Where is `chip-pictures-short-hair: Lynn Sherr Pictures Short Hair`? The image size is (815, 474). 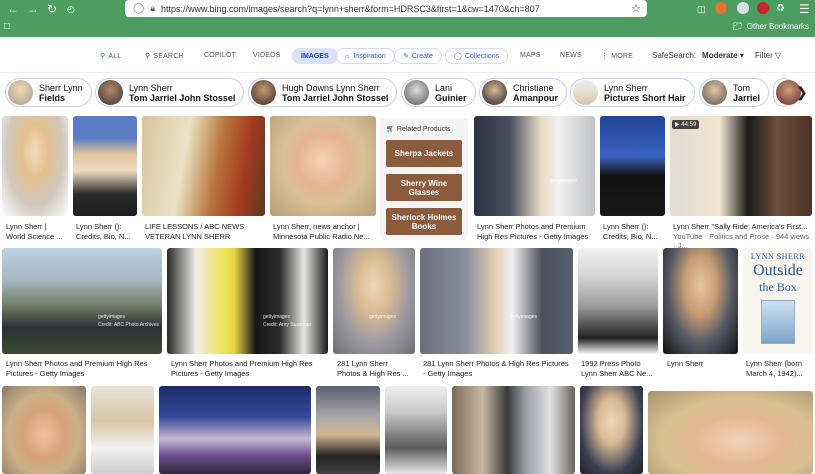 chip-pictures-short-hair: Lynn Sherr Pictures Short Hair is located at coordinates (632, 92).